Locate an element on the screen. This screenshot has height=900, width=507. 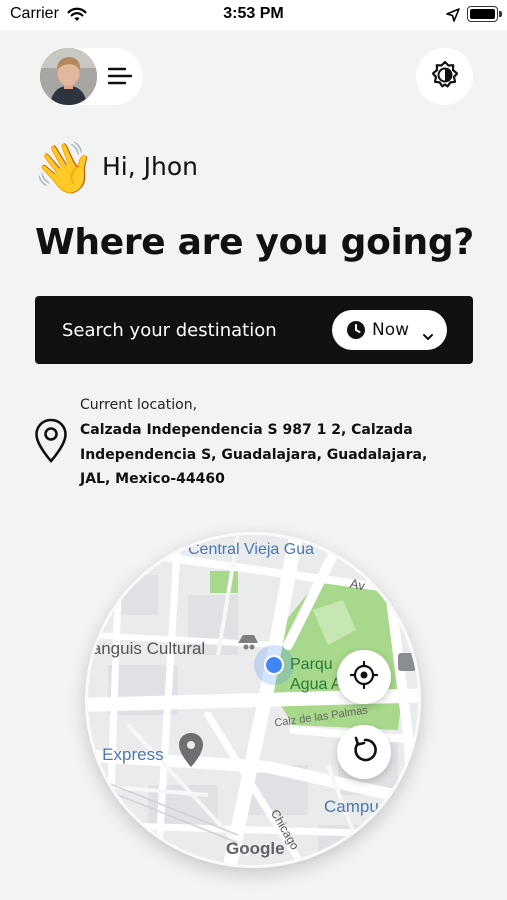
locate-me-button is located at coordinates (364, 677).